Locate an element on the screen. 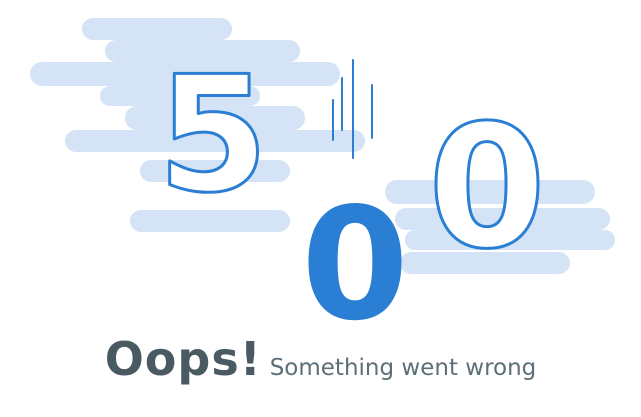 Image resolution: width=641 pixels, height=417 pixels. error-digit-0-right: 0 is located at coordinates (487, 188).